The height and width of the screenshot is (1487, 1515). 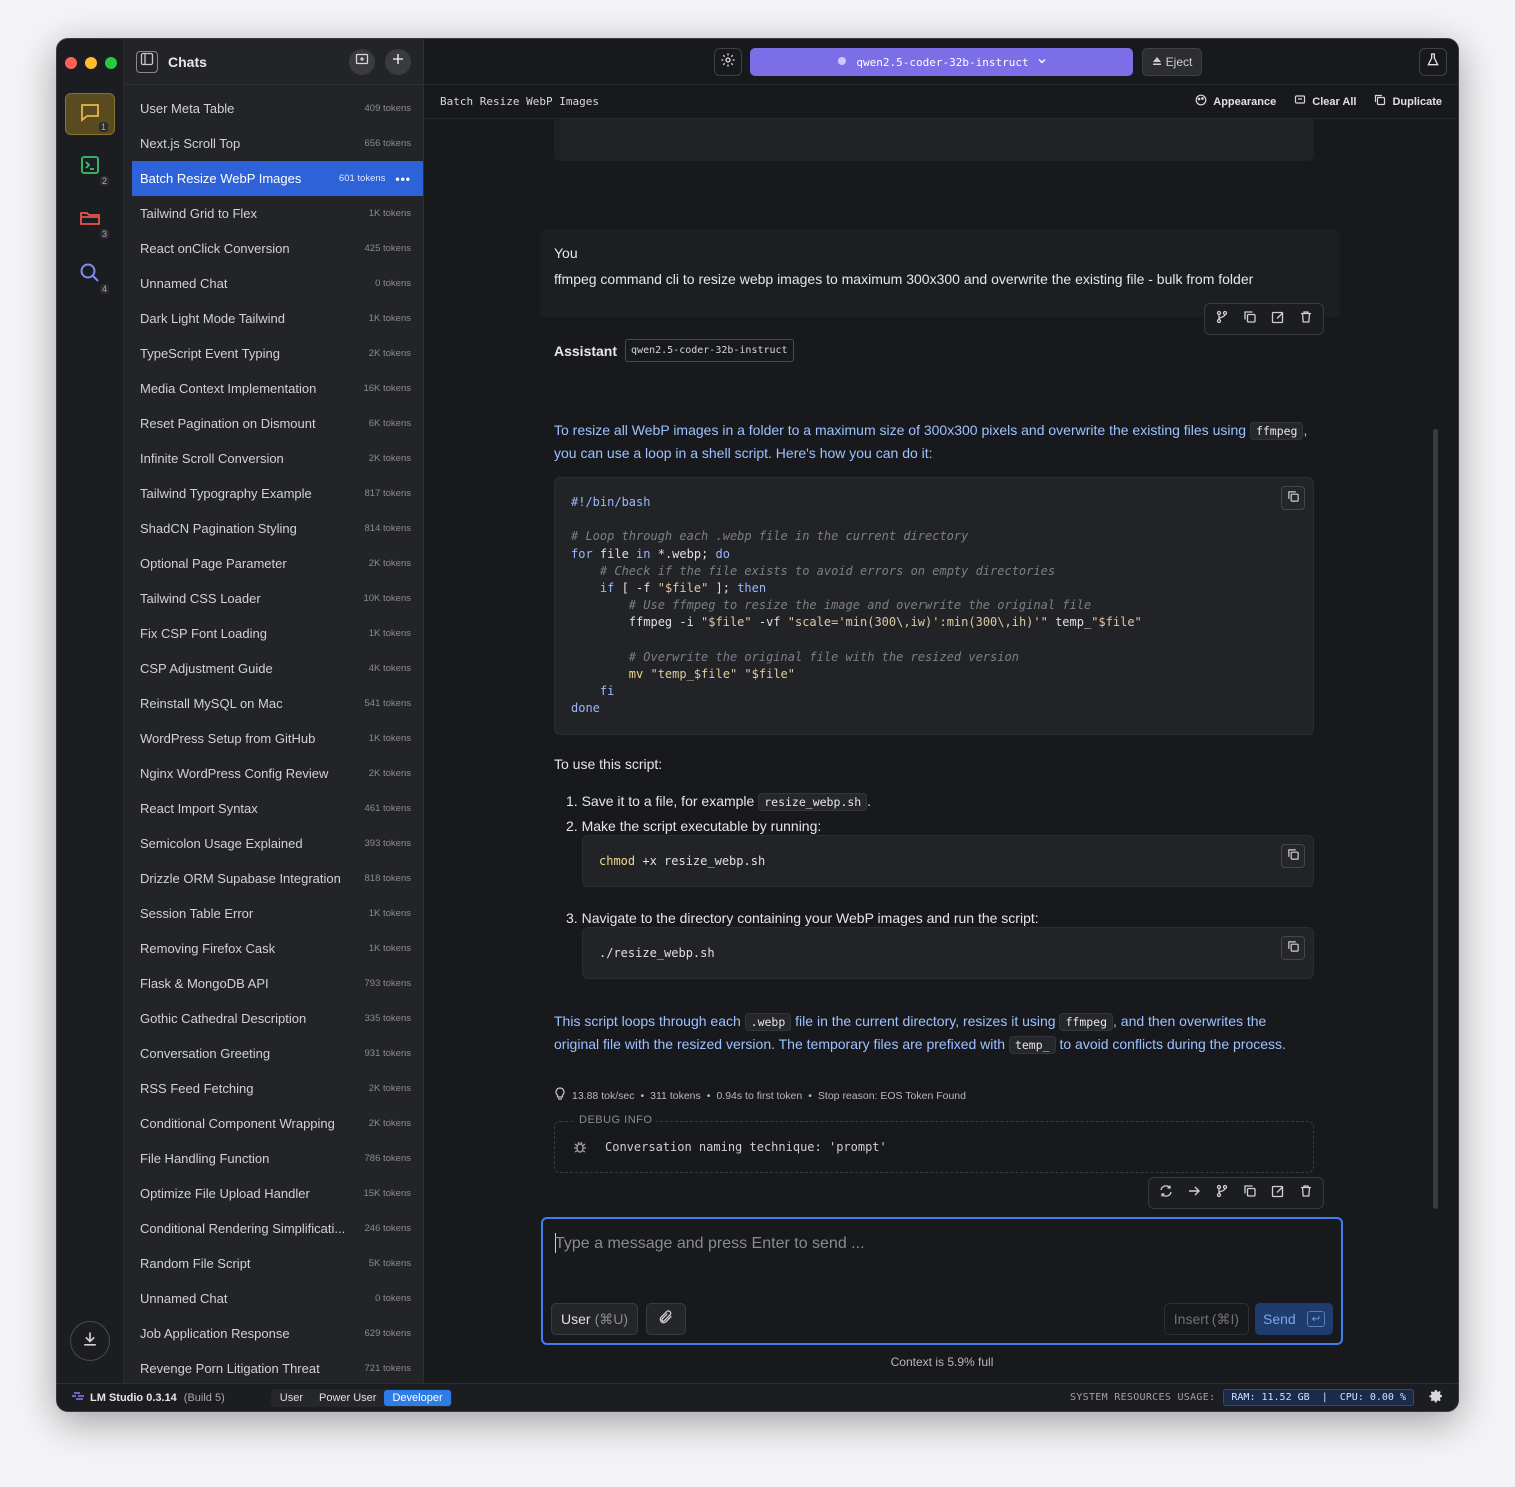 I want to click on chat-list-item: User Meta Table 409 tokens, so click(x=277, y=108).